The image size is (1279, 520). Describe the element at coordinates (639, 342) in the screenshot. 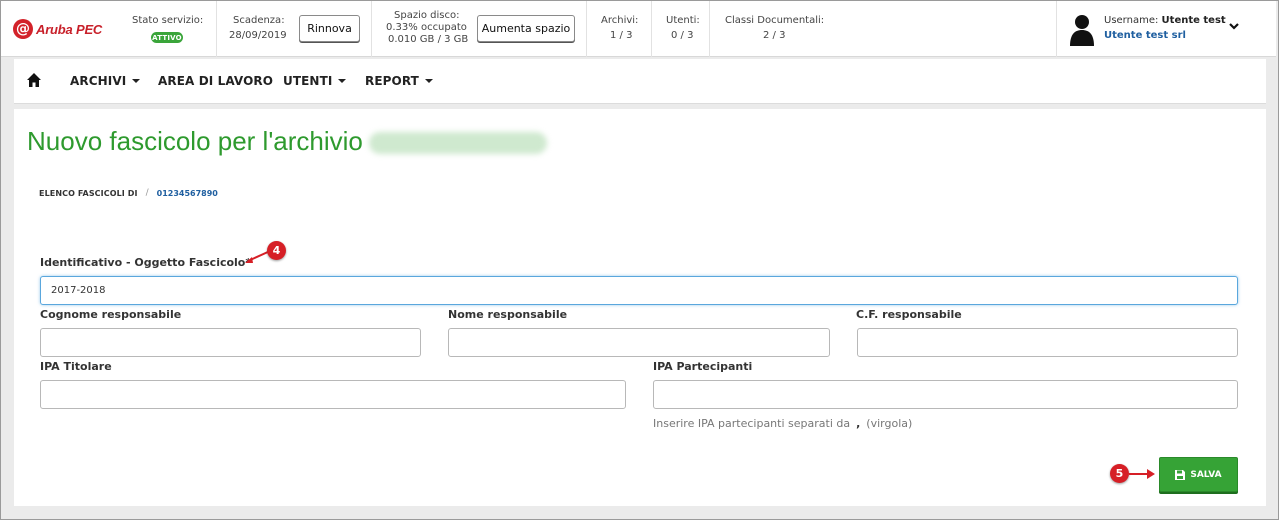

I see `name-input` at that location.